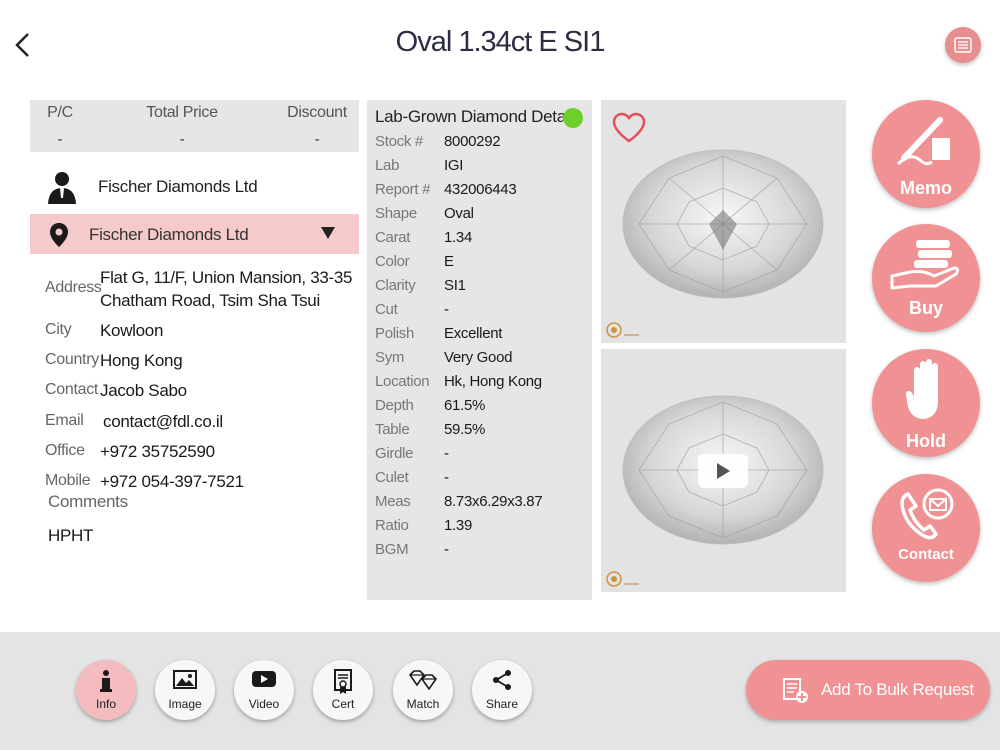 Image resolution: width=1000 pixels, height=750 pixels. What do you see at coordinates (264, 690) in the screenshot?
I see `video-tab: Video` at bounding box center [264, 690].